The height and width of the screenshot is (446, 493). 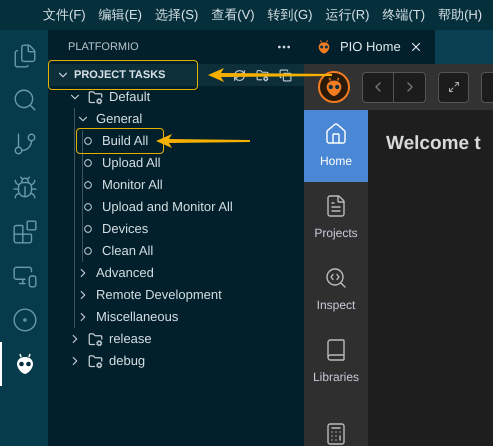 What do you see at coordinates (125, 141) in the screenshot?
I see `tree-item: Build All` at bounding box center [125, 141].